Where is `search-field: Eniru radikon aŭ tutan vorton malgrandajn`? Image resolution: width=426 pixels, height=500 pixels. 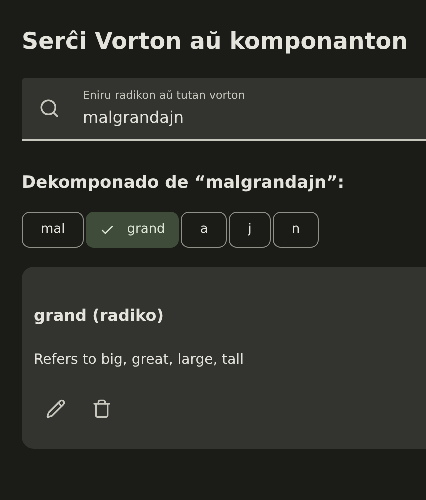
search-field: Eniru radikon aŭ tutan vorton malgrandajn is located at coordinates (224, 109).